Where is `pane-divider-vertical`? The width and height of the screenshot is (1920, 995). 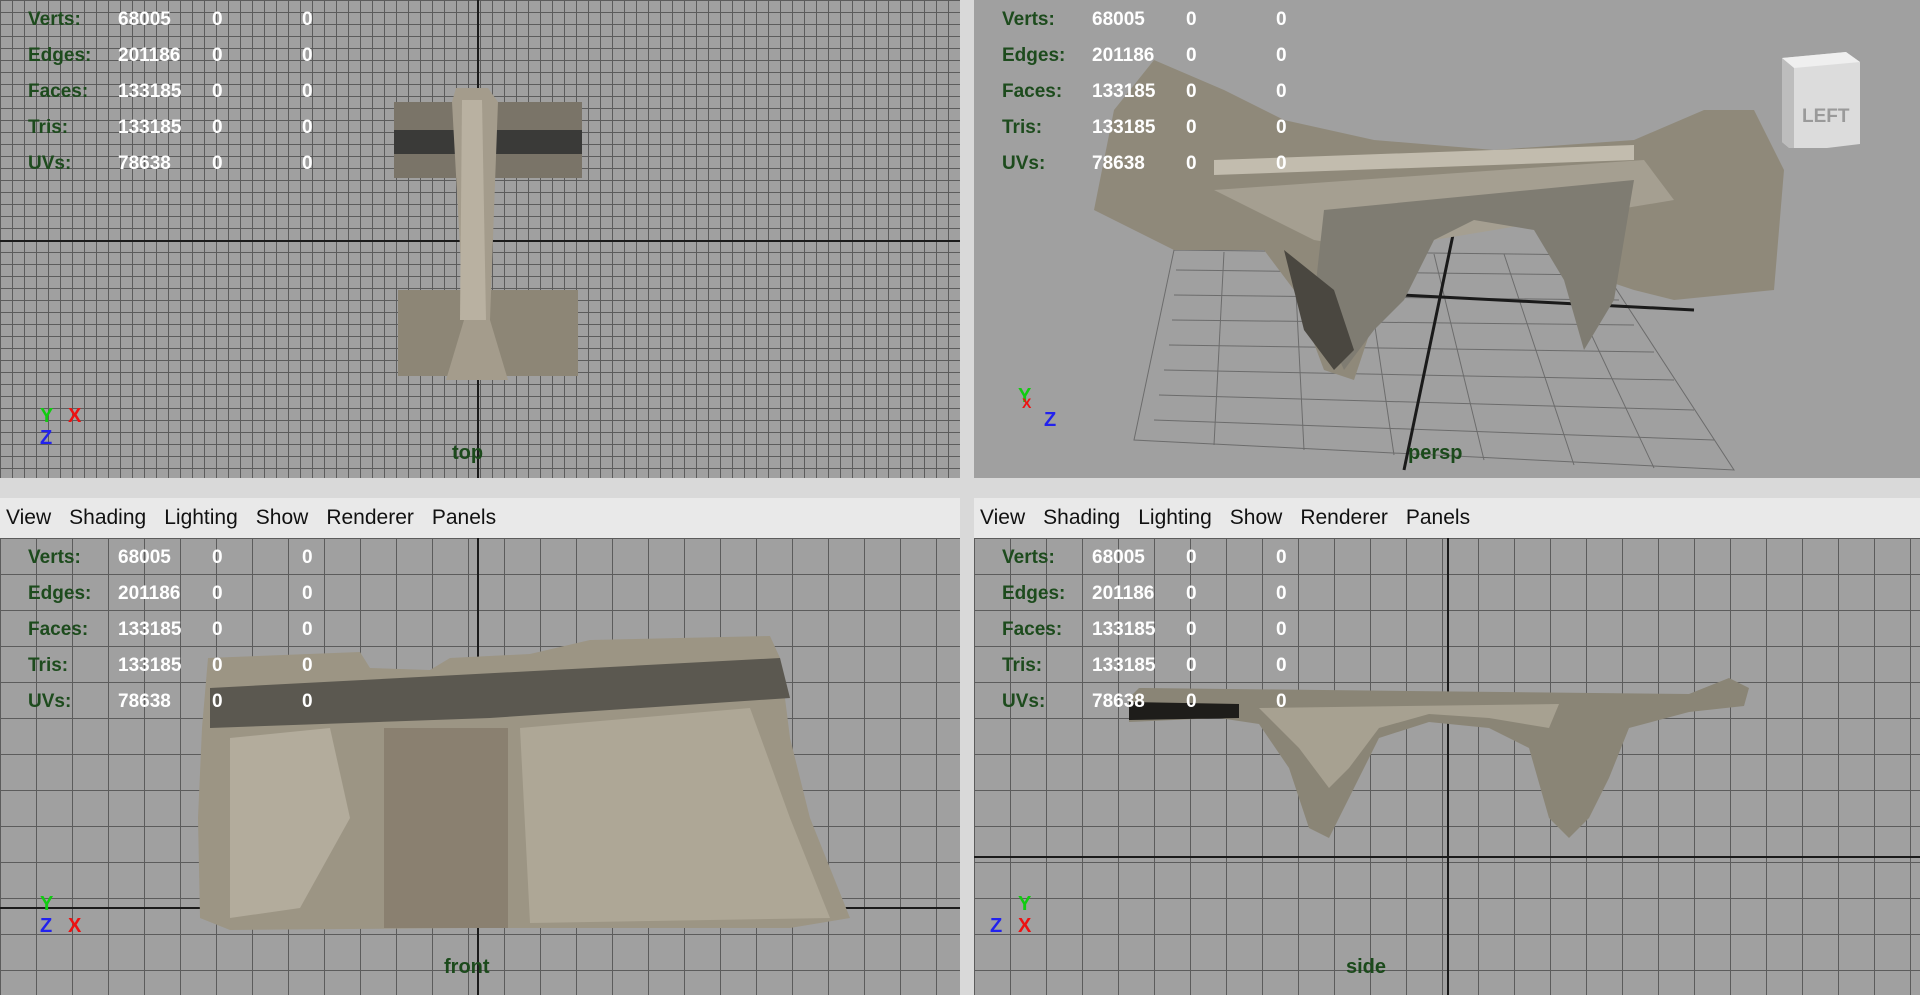 pane-divider-vertical is located at coordinates (967, 497).